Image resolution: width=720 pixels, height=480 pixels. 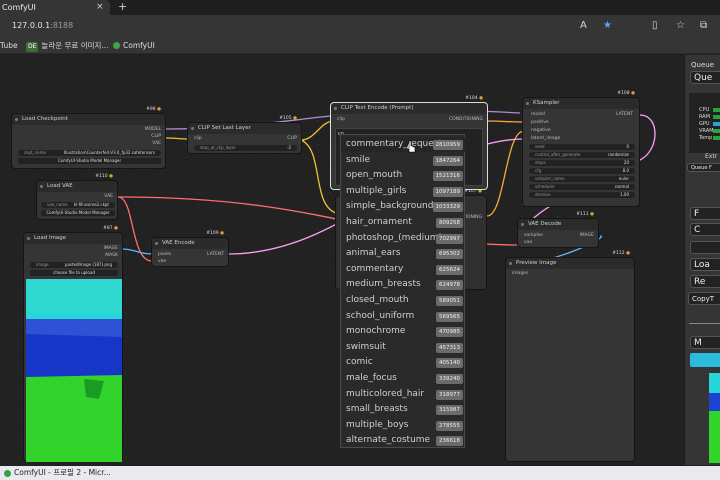 What do you see at coordinates (466, 120) in the screenshot?
I see `output-conditioning: CONDITIONING` at bounding box center [466, 120].